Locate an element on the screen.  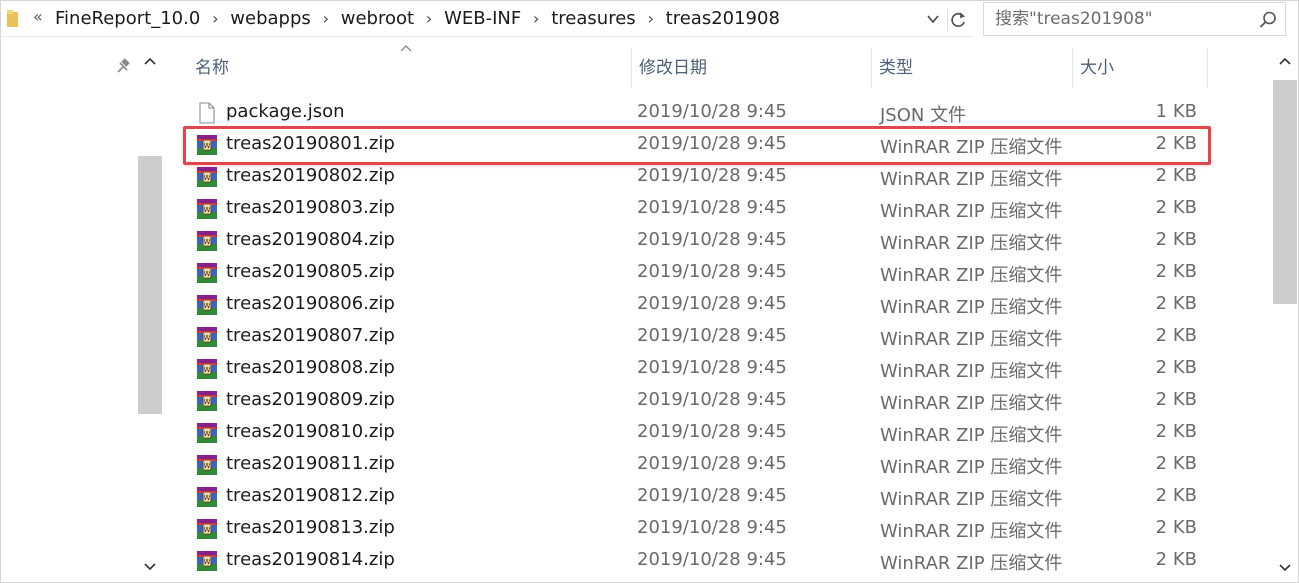
breadcrumb-segment: WEB-INF is located at coordinates (482, 18).